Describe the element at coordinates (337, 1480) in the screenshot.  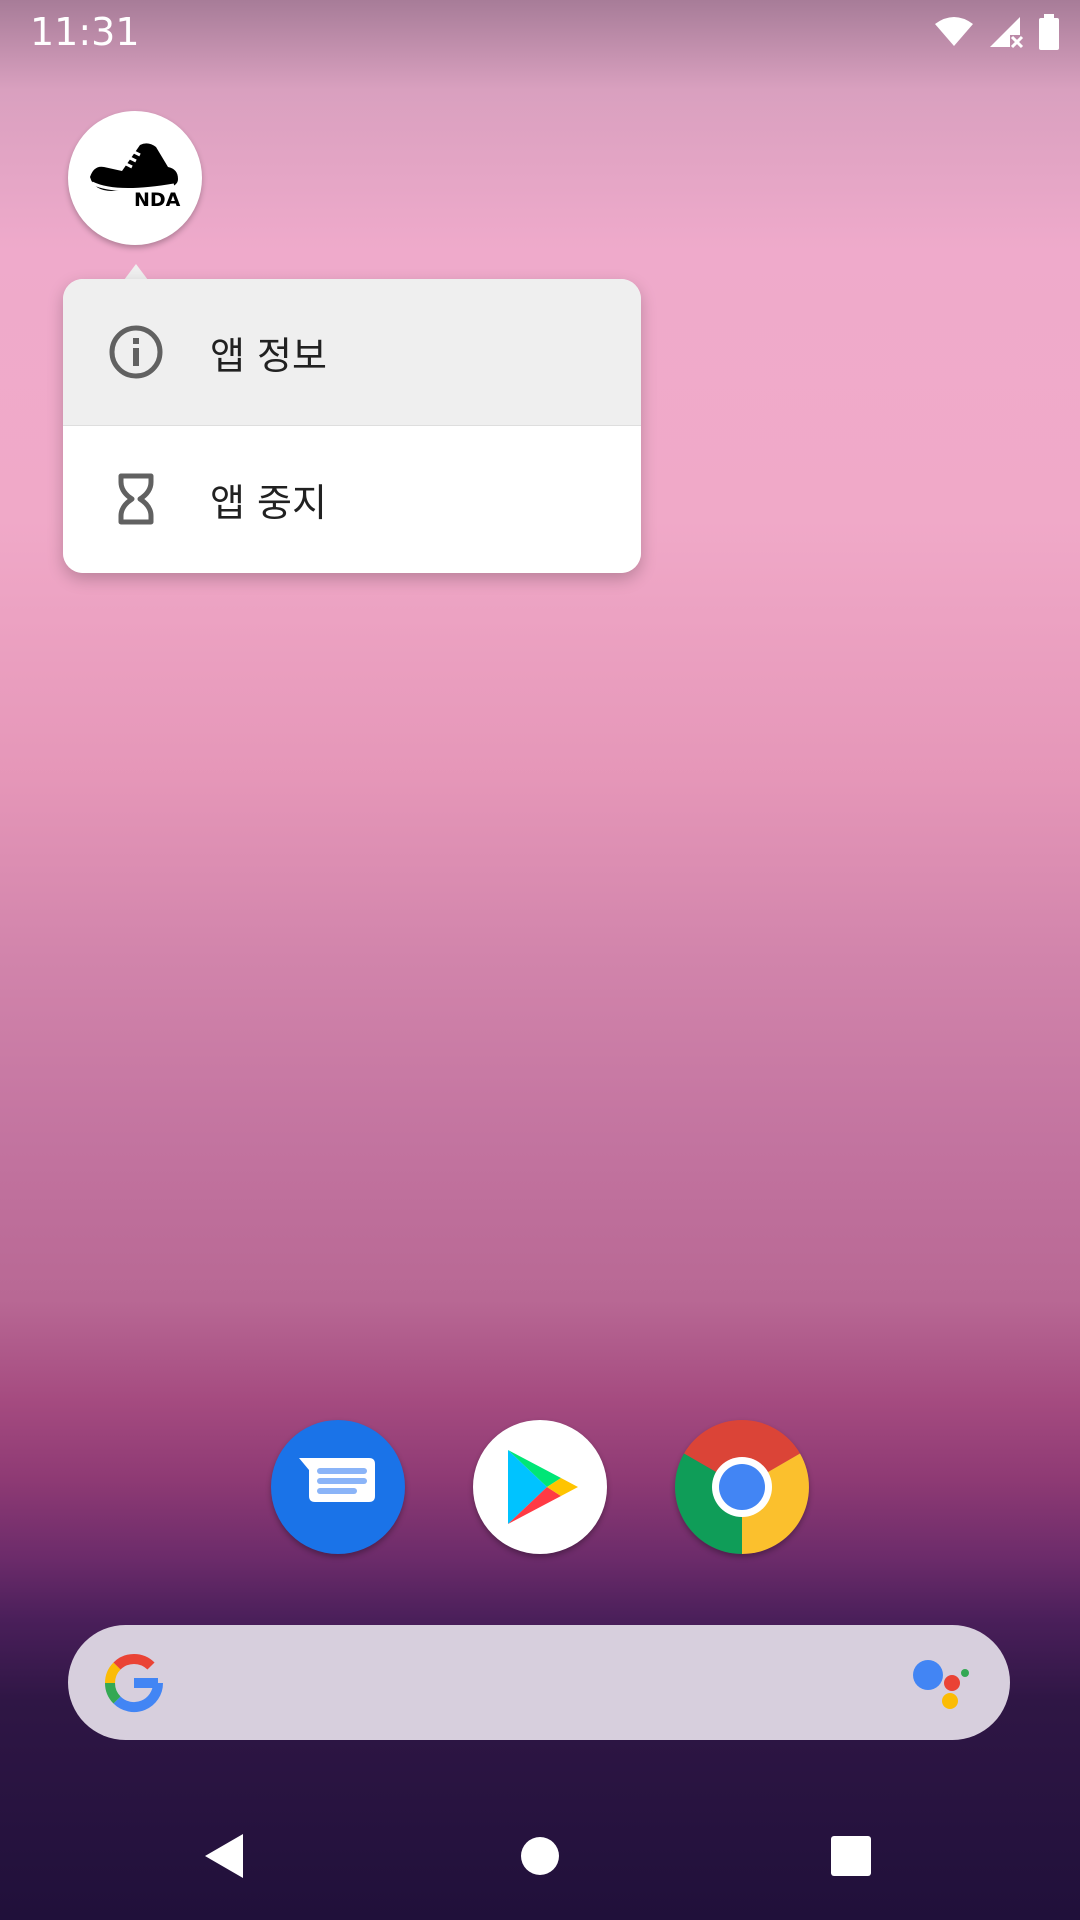
I see `messages-bubble-icon` at that location.